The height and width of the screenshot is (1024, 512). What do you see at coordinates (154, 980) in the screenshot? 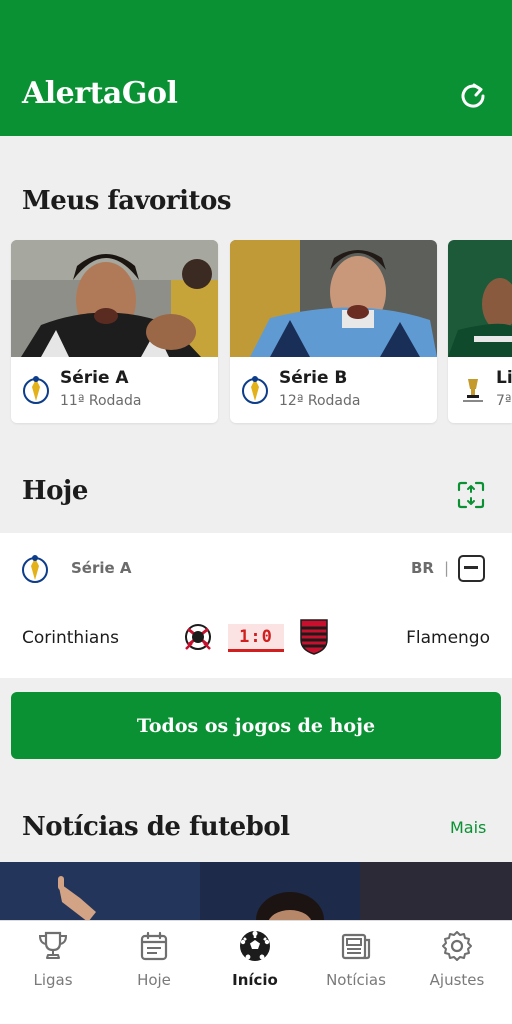
I see `nav-label: Hoje` at bounding box center [154, 980].